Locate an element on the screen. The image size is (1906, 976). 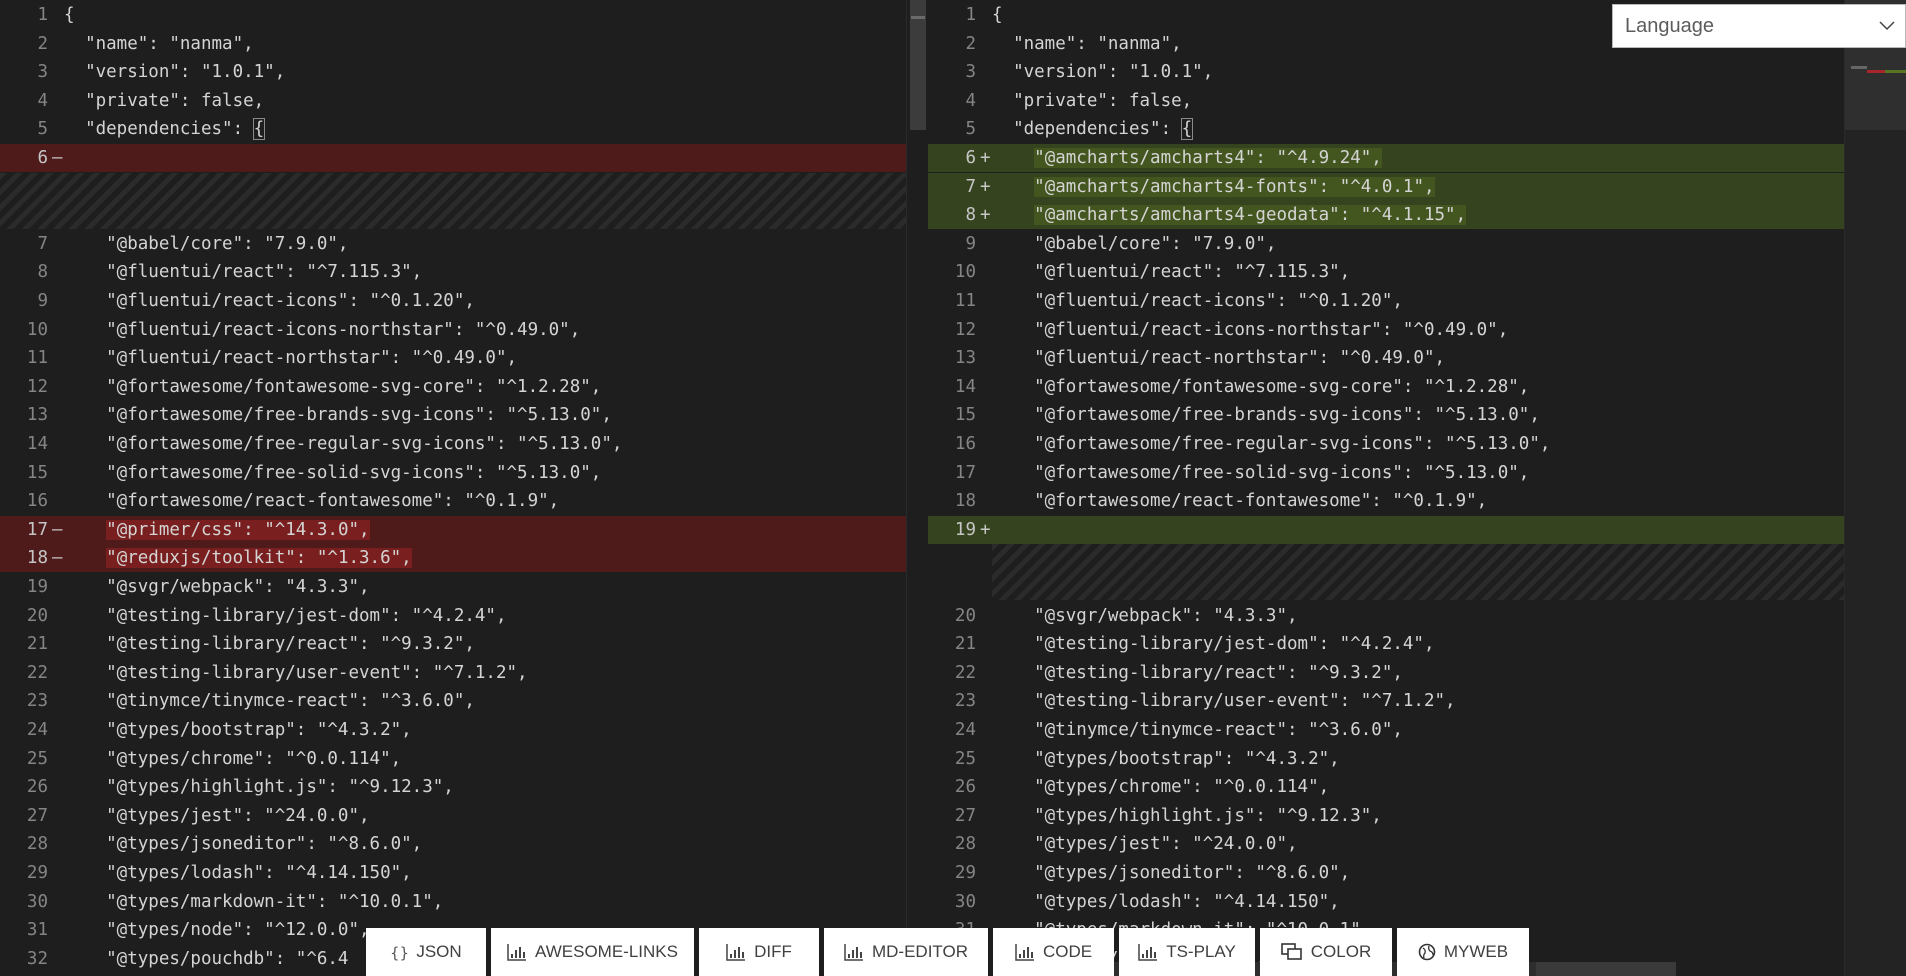
modified-code-line: 22 "@testing-library/react": "^9.3.2", is located at coordinates (1397, 673).